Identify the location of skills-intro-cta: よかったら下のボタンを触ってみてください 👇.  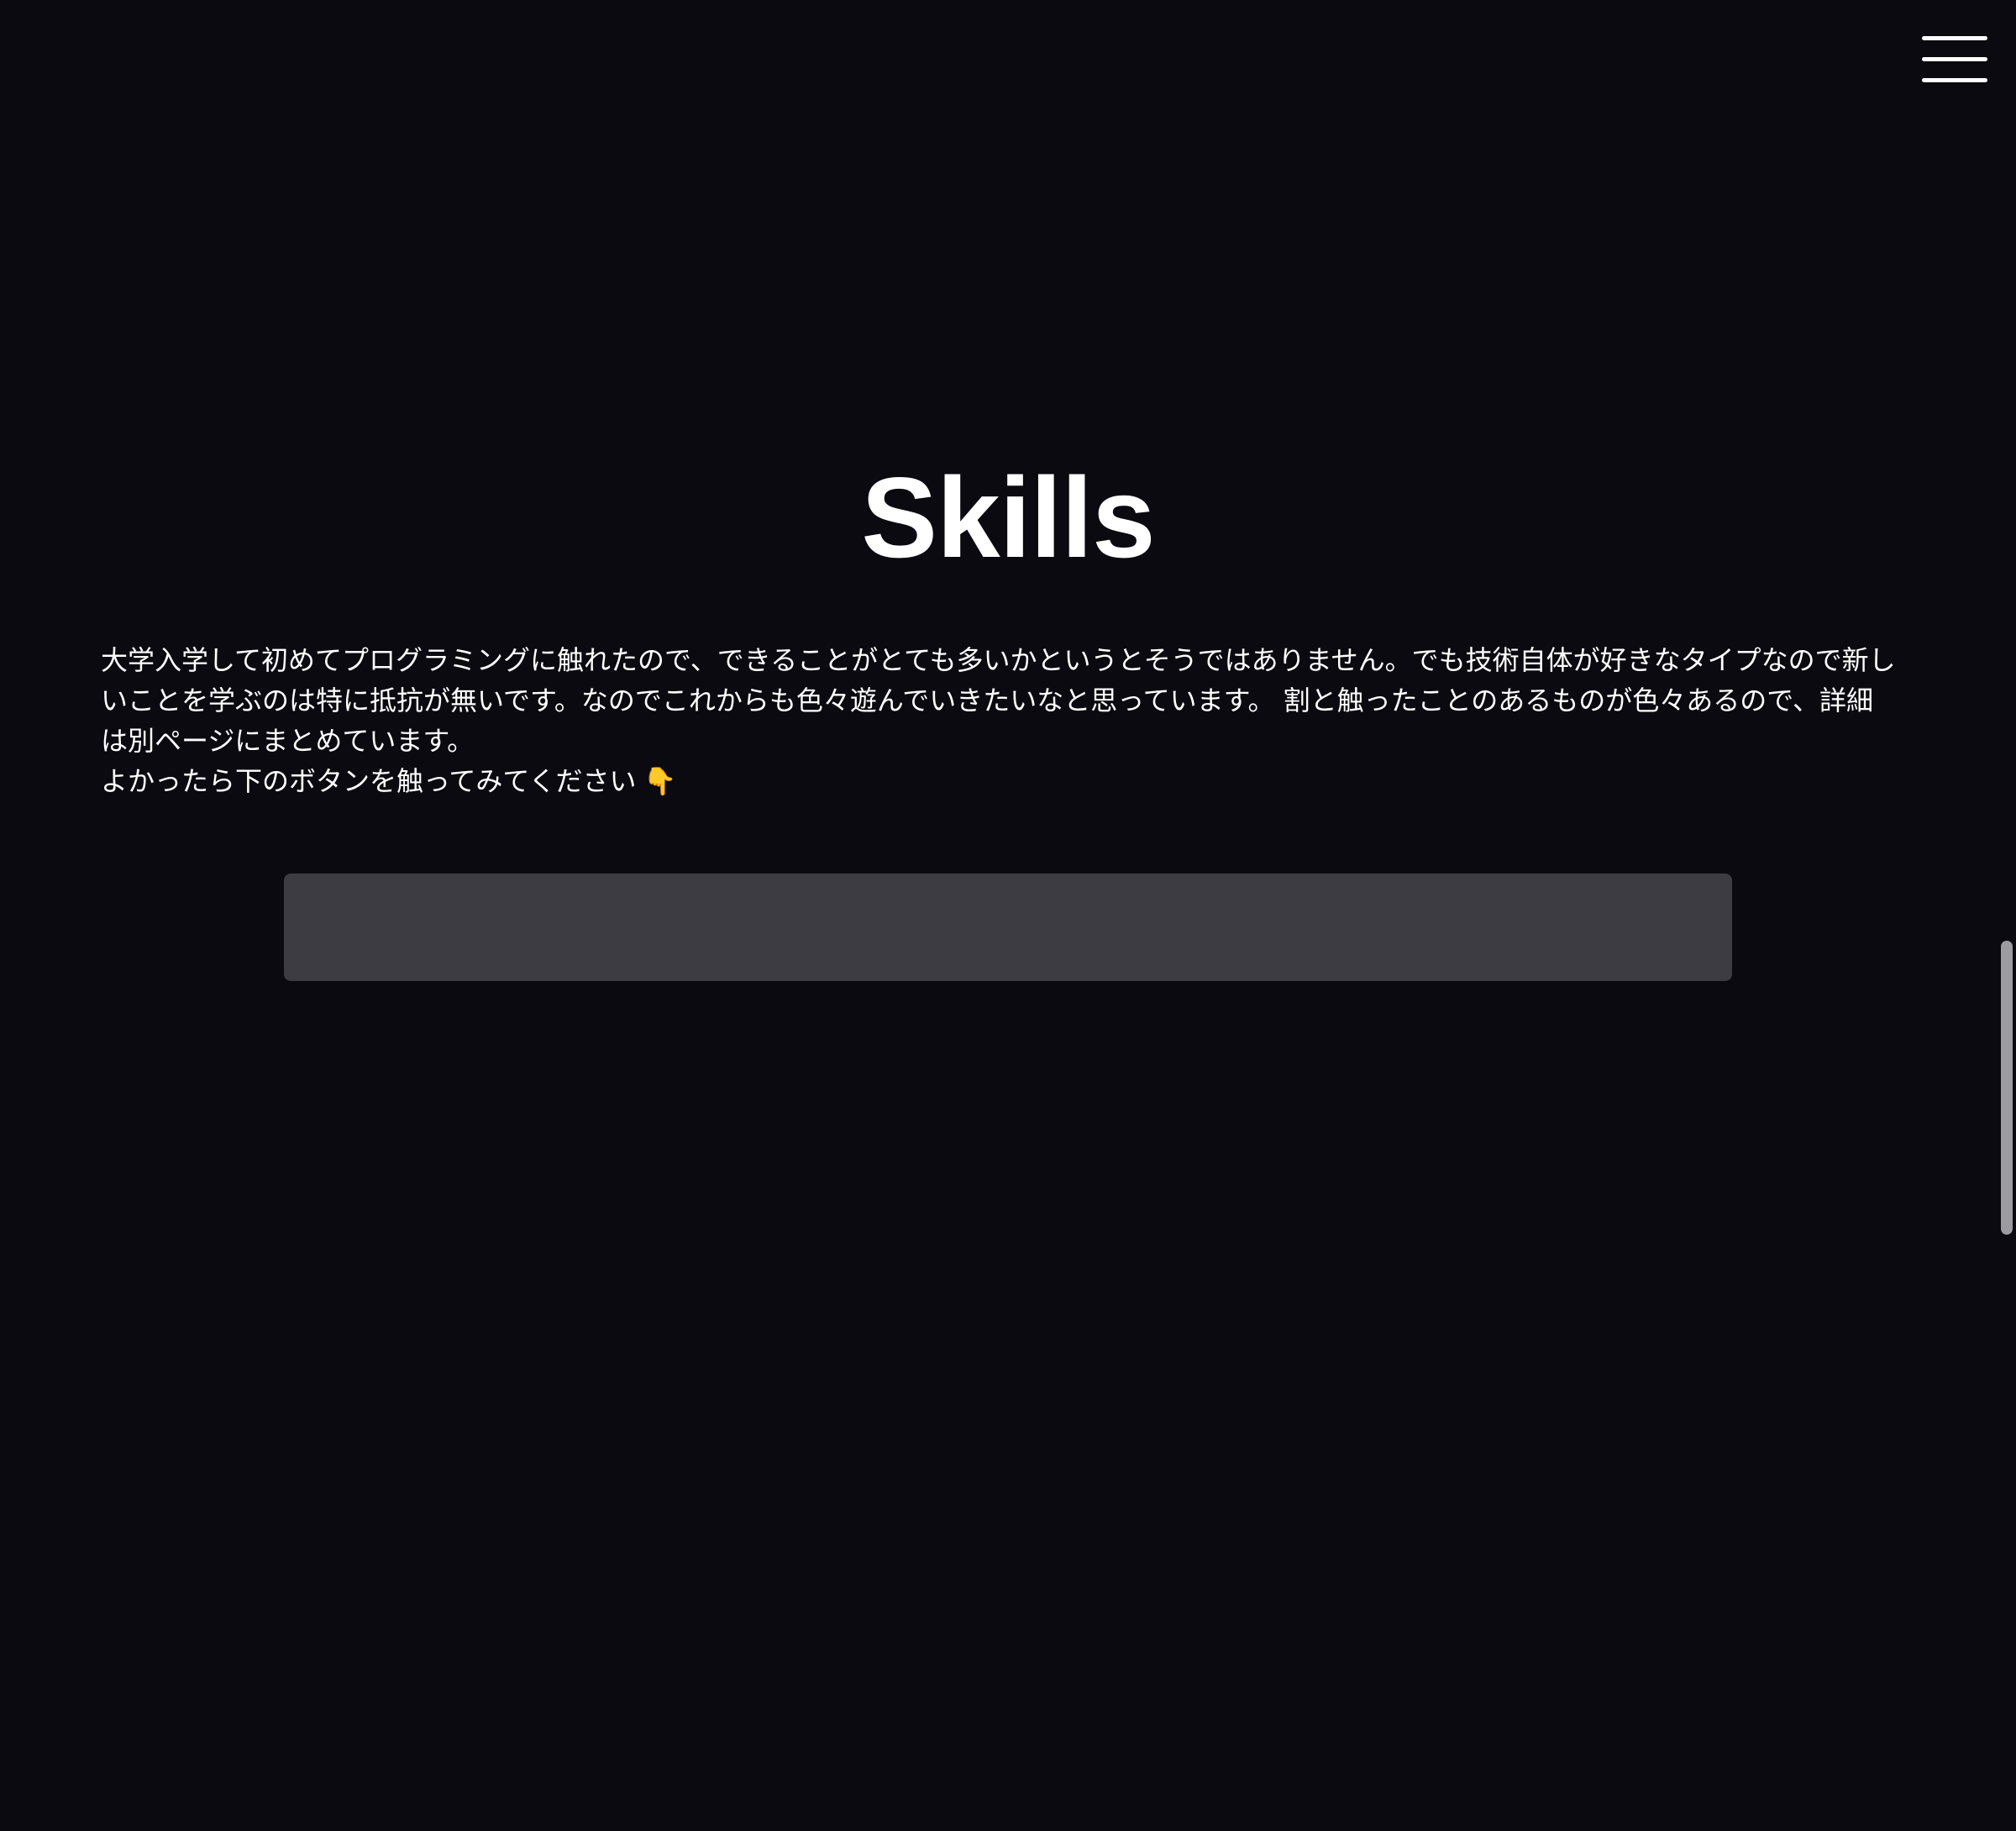
(999, 781).